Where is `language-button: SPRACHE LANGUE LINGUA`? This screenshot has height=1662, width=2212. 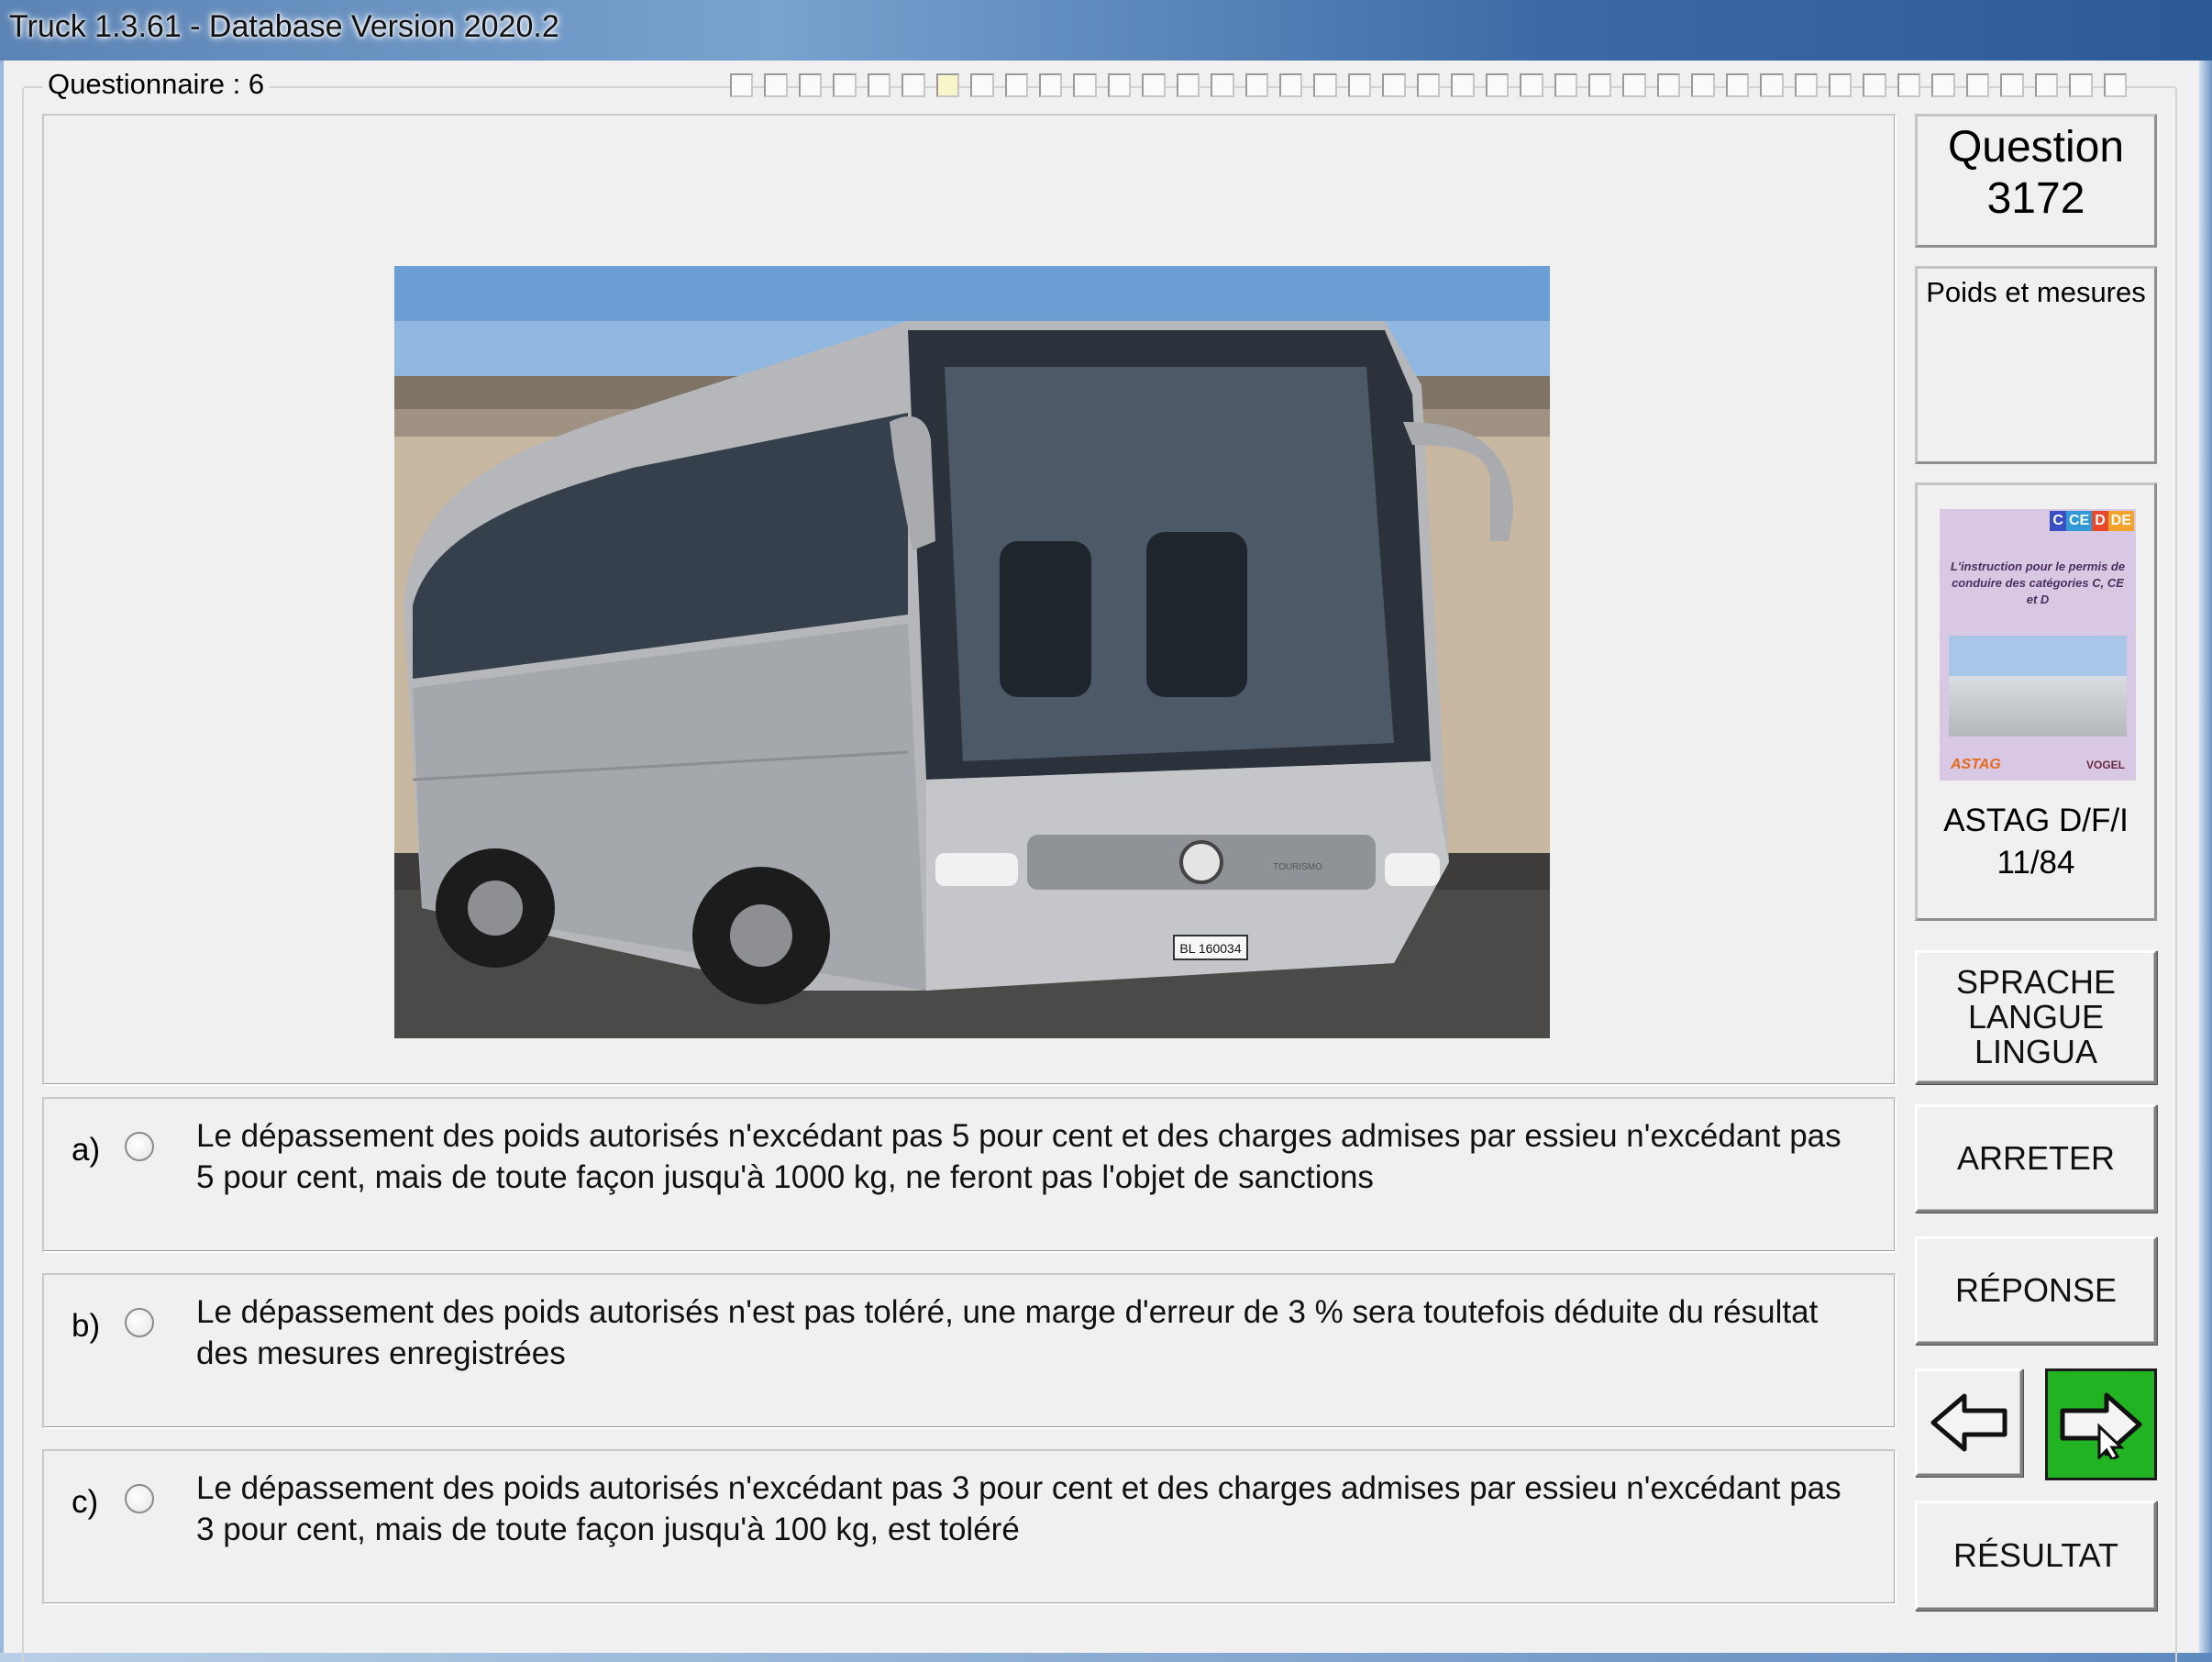
language-button: SPRACHE LANGUE LINGUA is located at coordinates (2036, 1017).